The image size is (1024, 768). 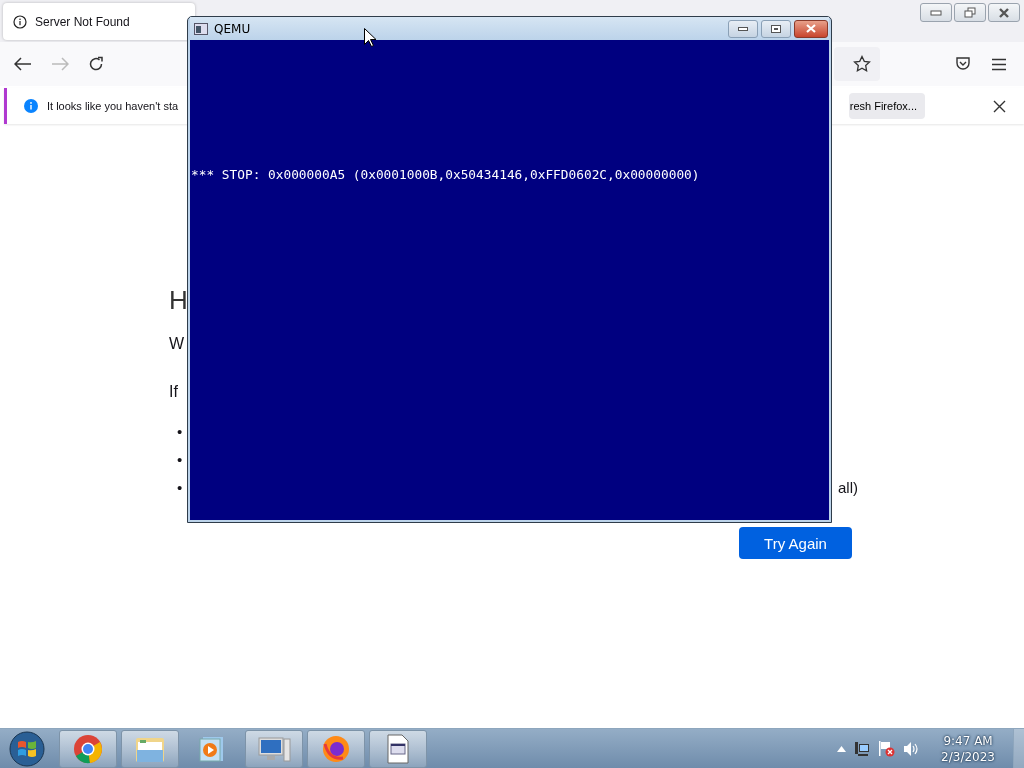 What do you see at coordinates (999, 64) in the screenshot?
I see `menu-icon` at bounding box center [999, 64].